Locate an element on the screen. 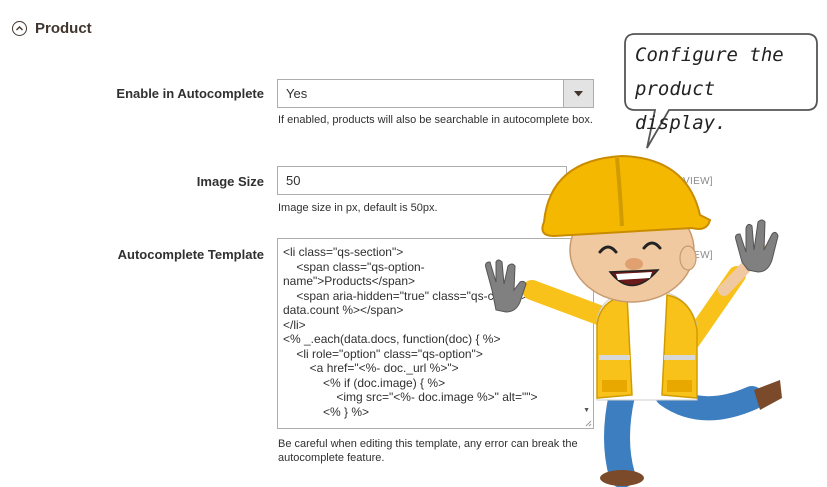 Image resolution: width=827 pixels, height=487 pixels. template-label: Autocomplete Template is located at coordinates (190, 254).